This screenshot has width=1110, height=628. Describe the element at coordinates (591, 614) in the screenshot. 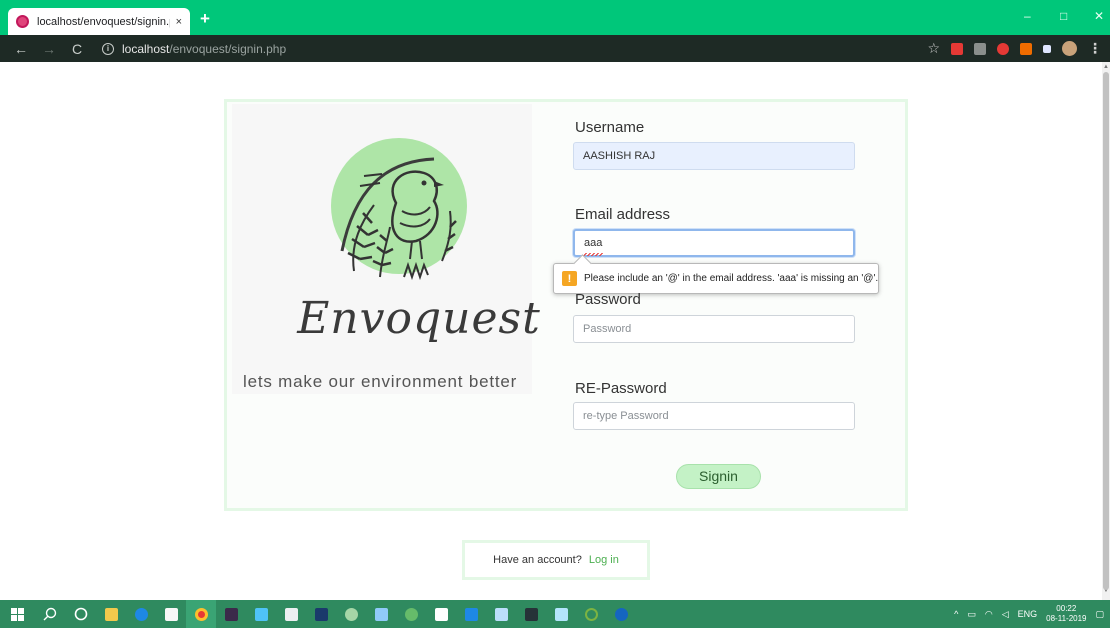

I see `app-circle-icon` at that location.